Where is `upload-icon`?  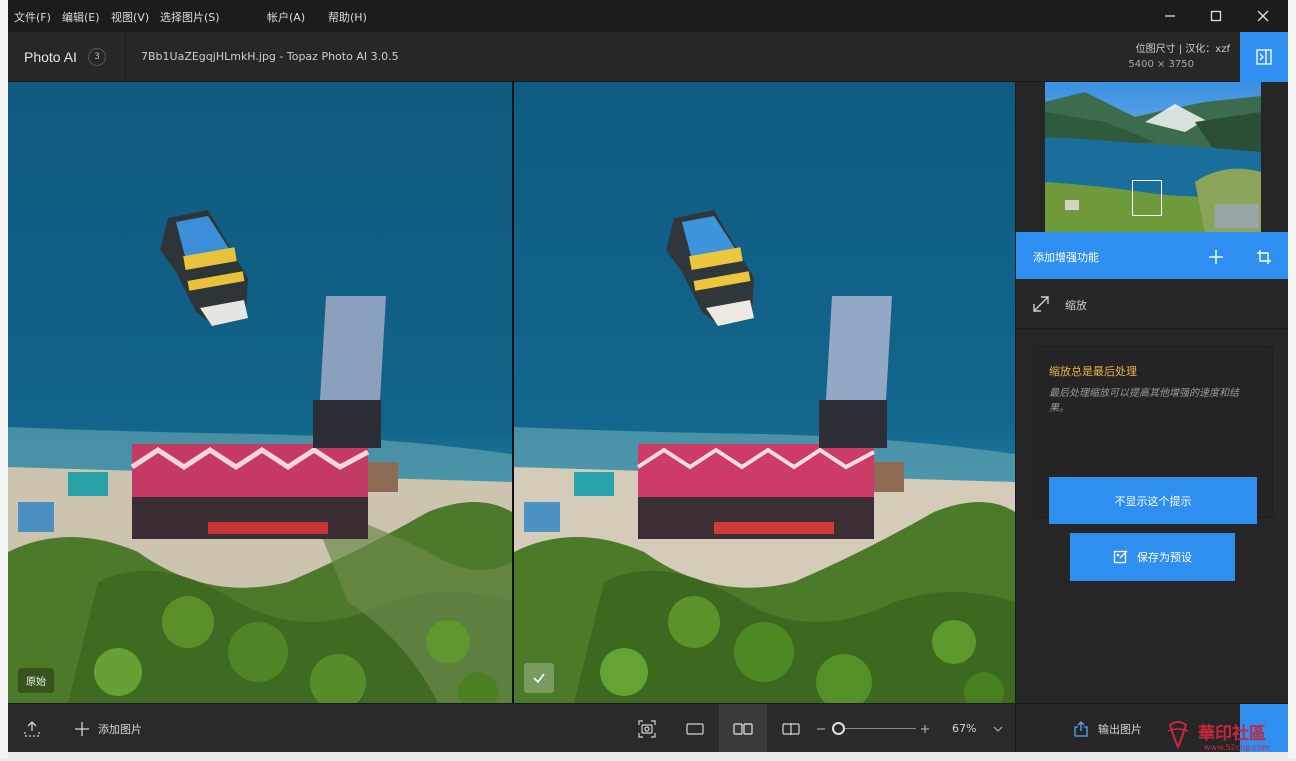 upload-icon is located at coordinates (32, 728).